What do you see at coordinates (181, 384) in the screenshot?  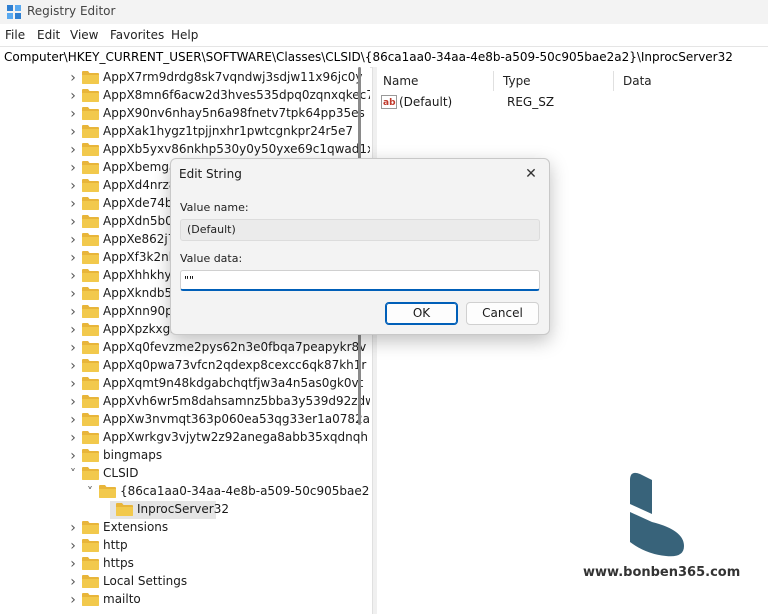 I see `tree-item: › AppXqmt9n48kdgabchqtfjw3a4n5as0gk0vt` at bounding box center [181, 384].